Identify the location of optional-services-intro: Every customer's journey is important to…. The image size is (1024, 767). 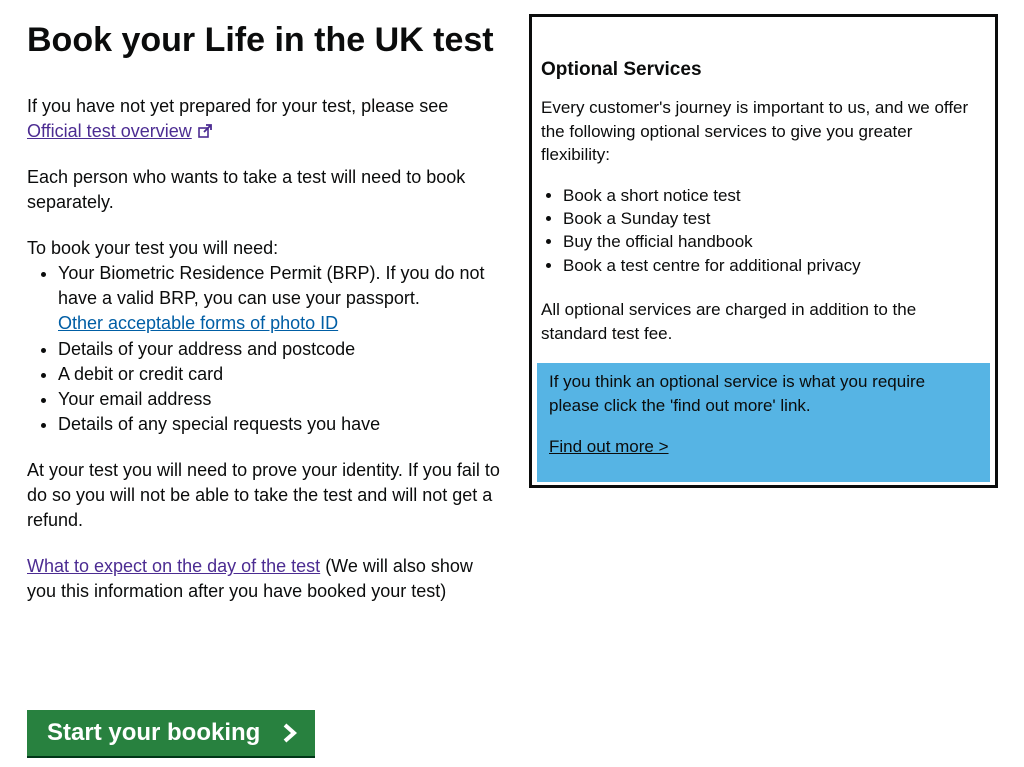
(755, 131).